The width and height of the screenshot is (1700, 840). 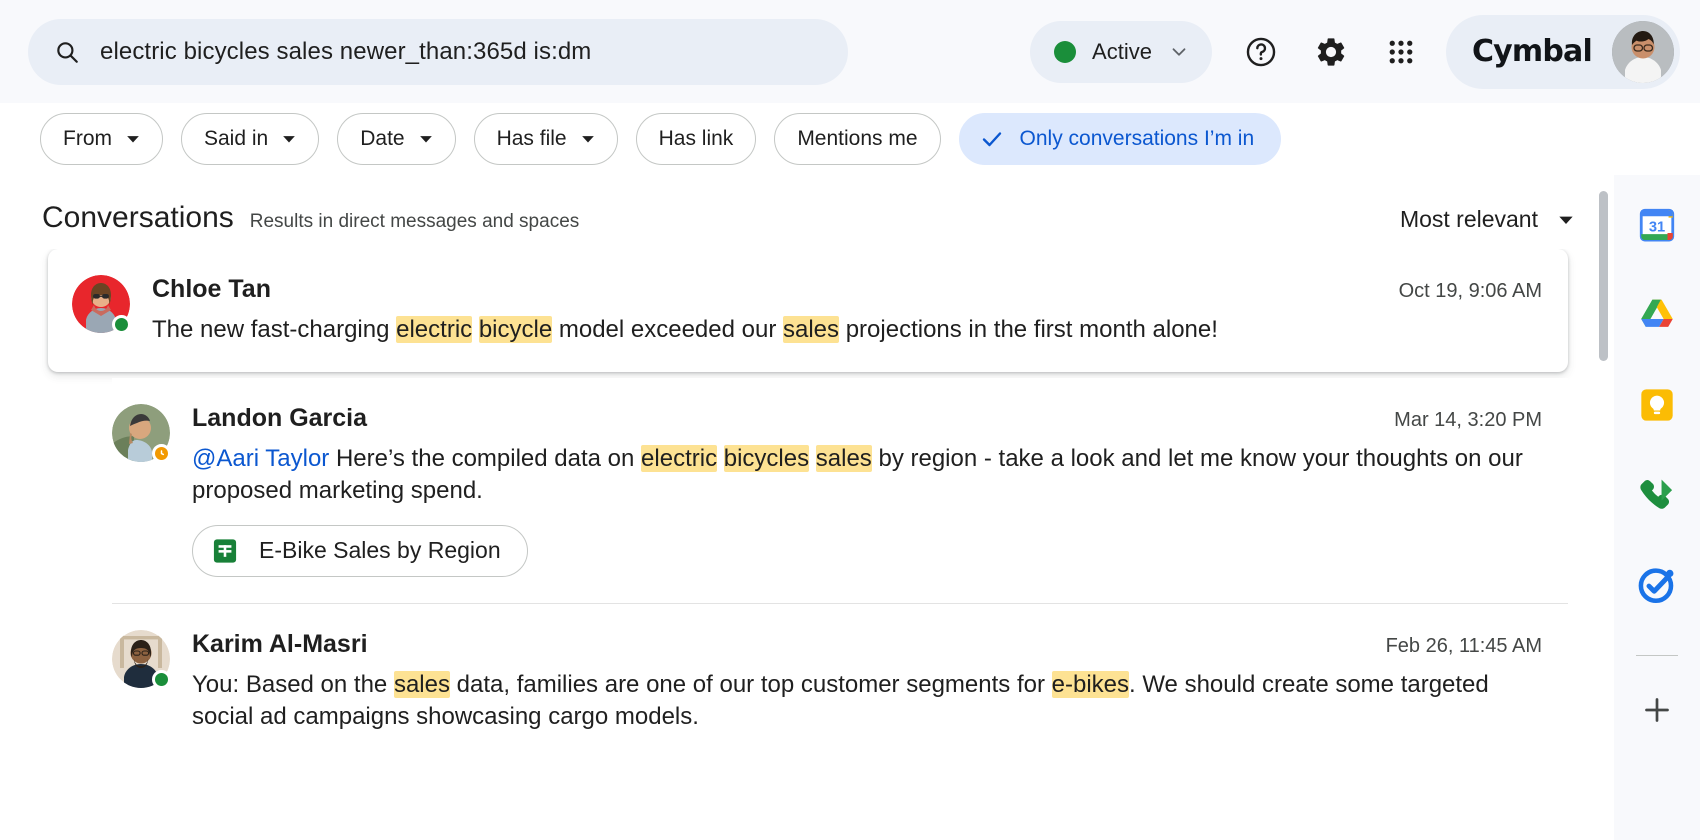 What do you see at coordinates (992, 139) in the screenshot?
I see `check-icon` at bounding box center [992, 139].